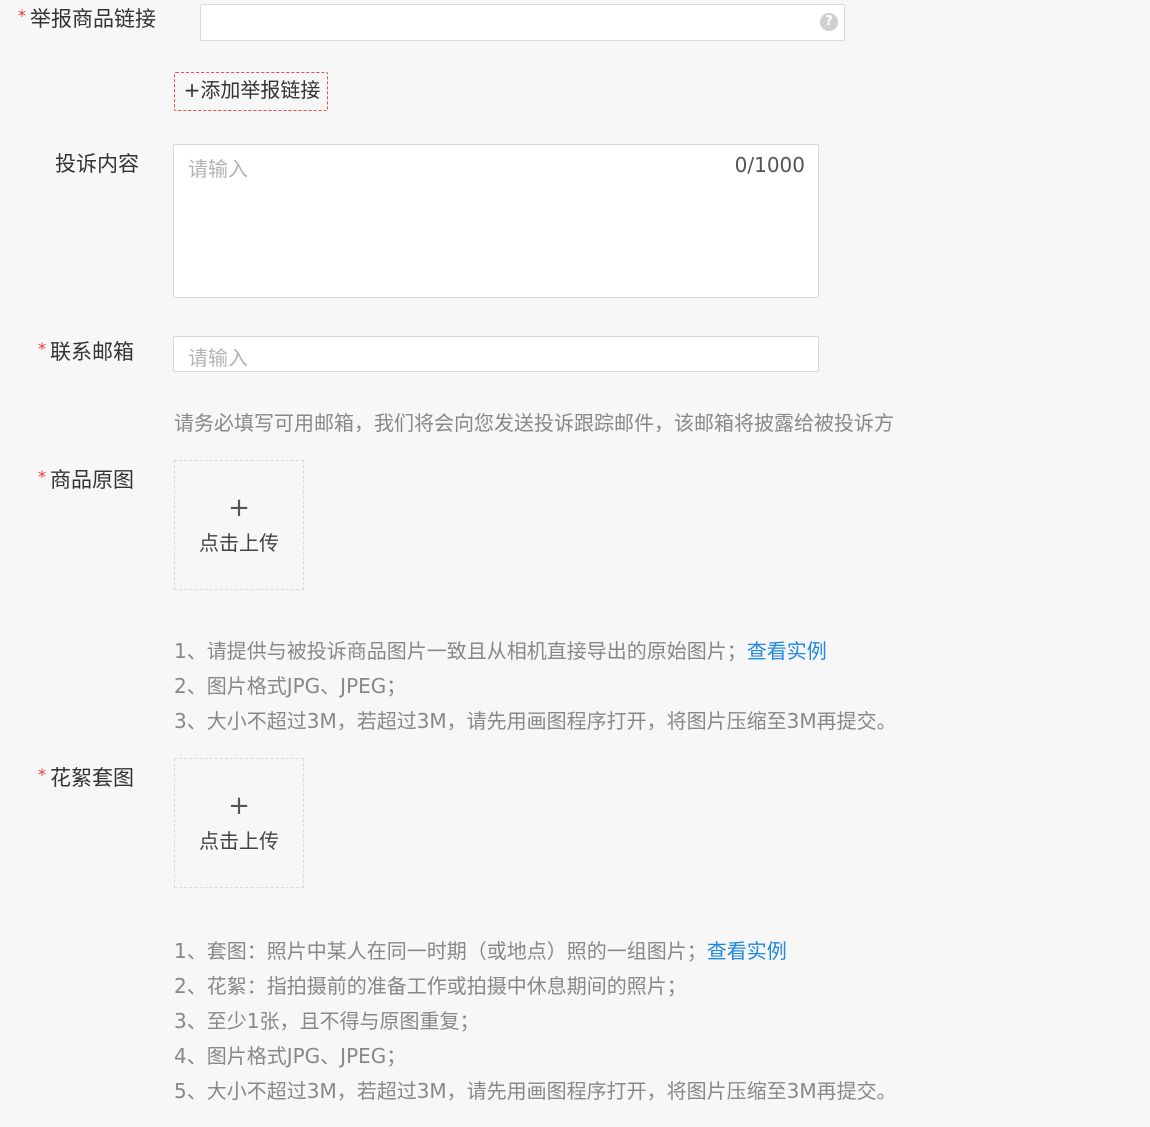 This screenshot has width=1150, height=1127. I want to click on original-image-label-group: * 商品原图, so click(86, 480).